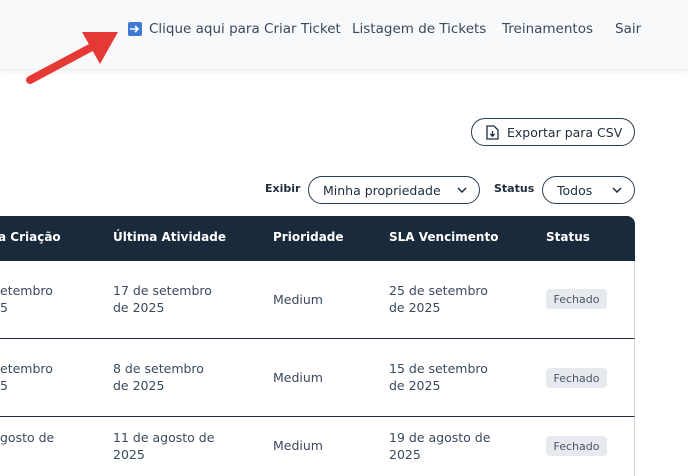 This screenshot has width=688, height=476. Describe the element at coordinates (164, 446) in the screenshot. I see `cell-last-activity: 11 de agosto de 2025` at that location.